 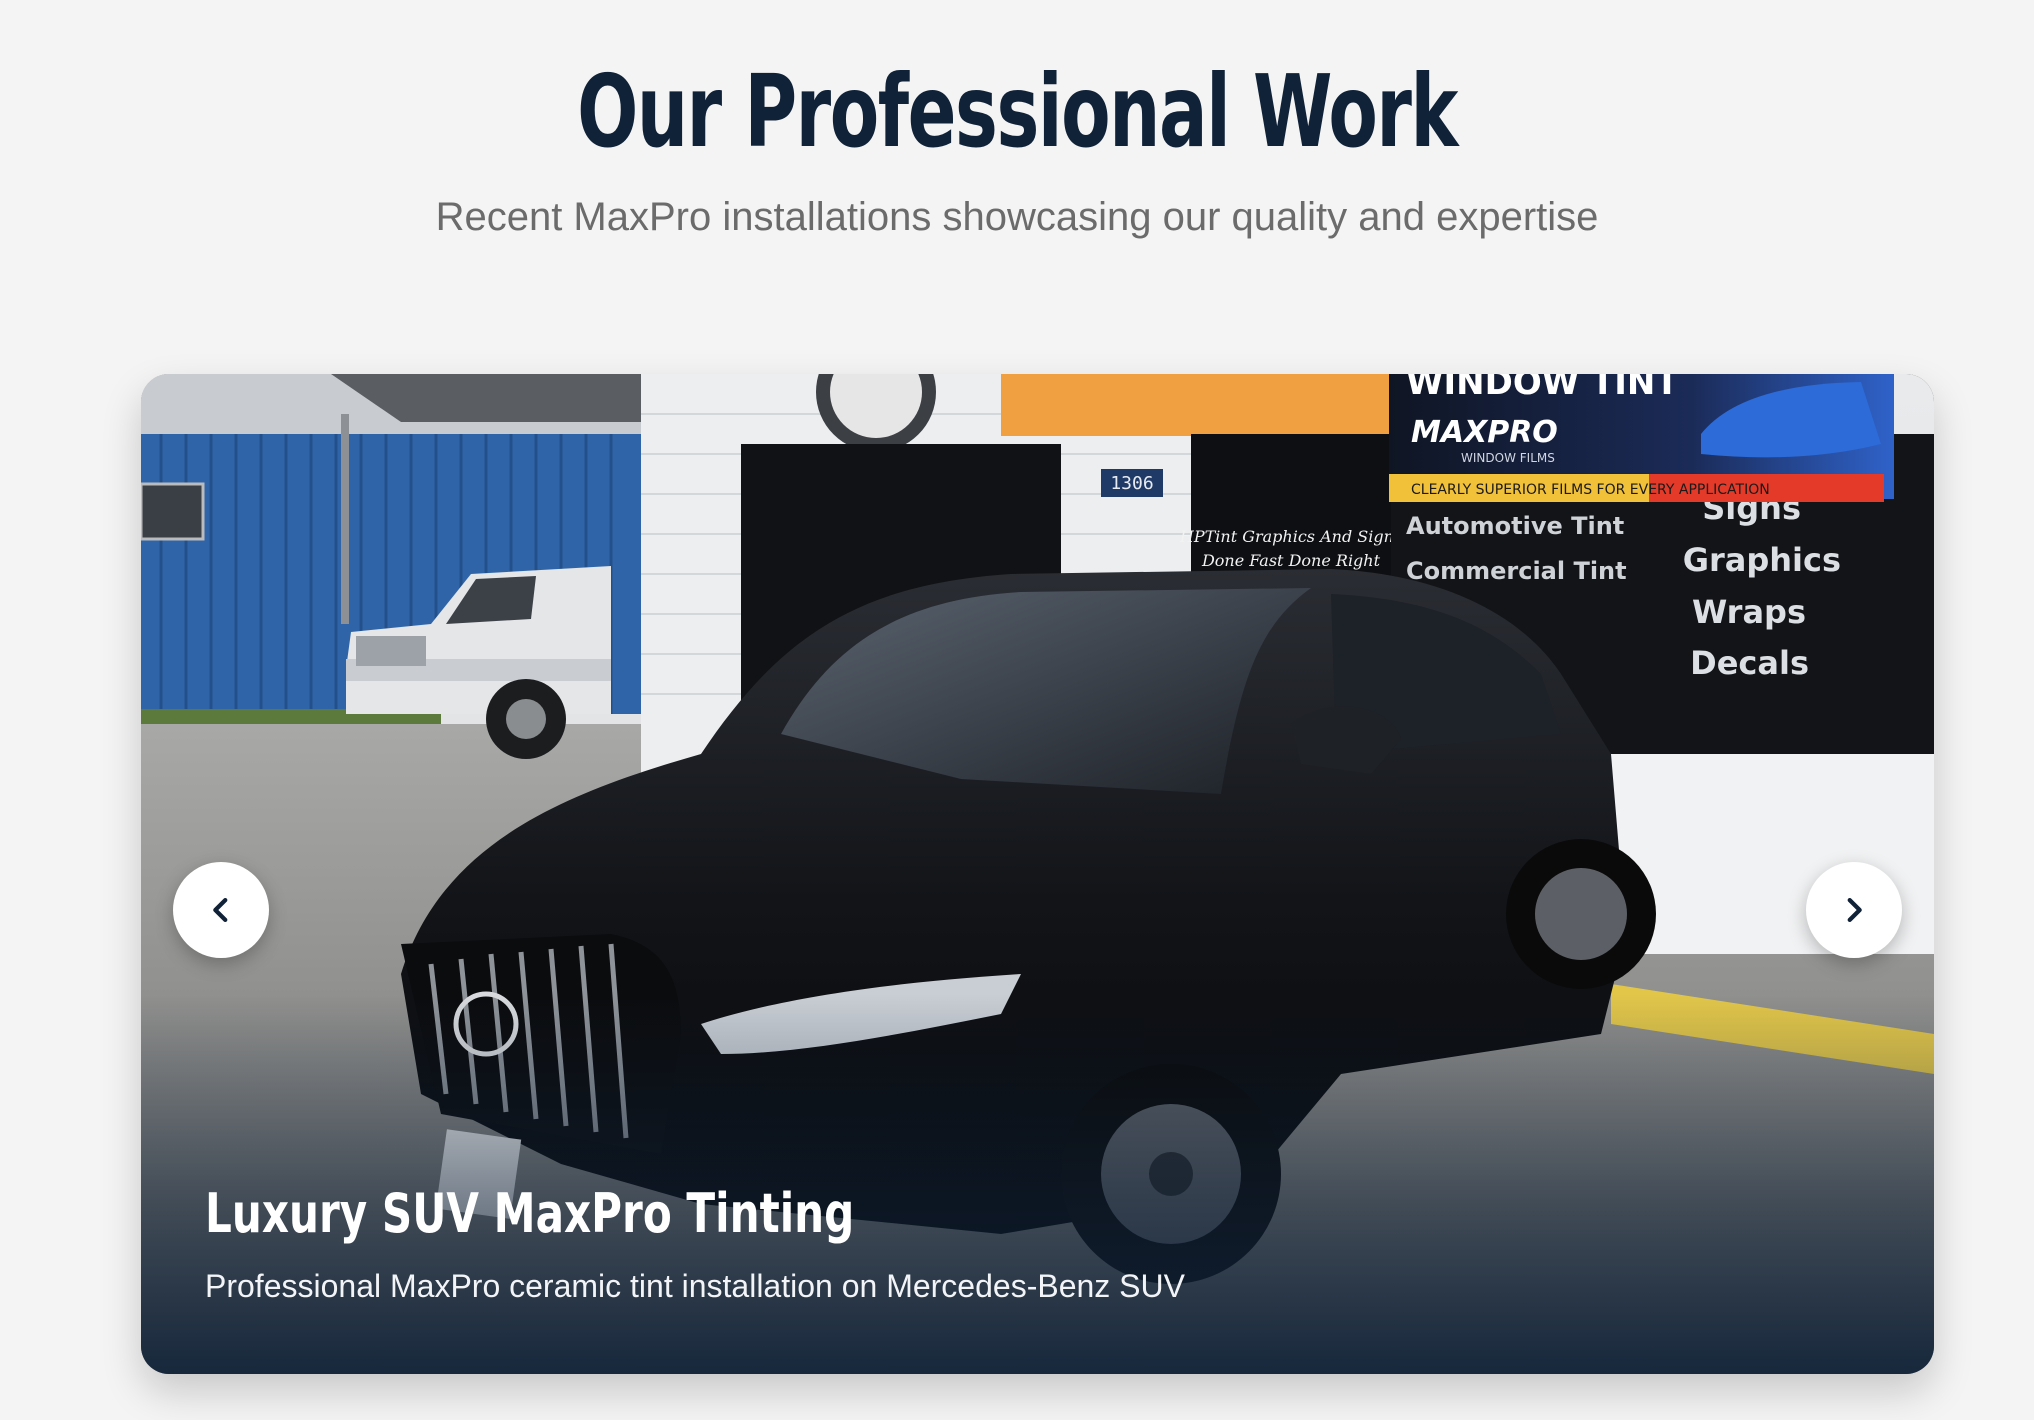 What do you see at coordinates (1515, 526) in the screenshot?
I see `svg-text: Automotive Tint` at bounding box center [1515, 526].